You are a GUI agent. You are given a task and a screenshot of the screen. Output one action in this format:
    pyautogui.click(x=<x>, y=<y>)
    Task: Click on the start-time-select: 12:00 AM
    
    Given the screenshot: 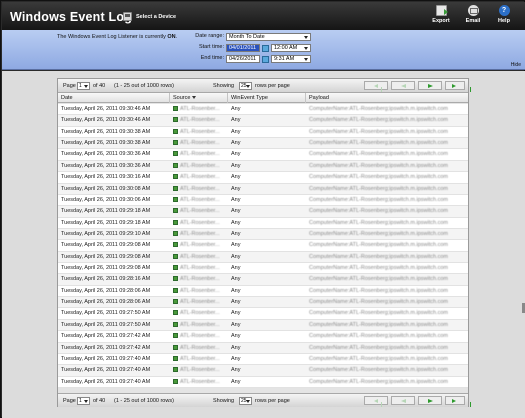 What is the action you would take?
    pyautogui.click(x=291, y=48)
    